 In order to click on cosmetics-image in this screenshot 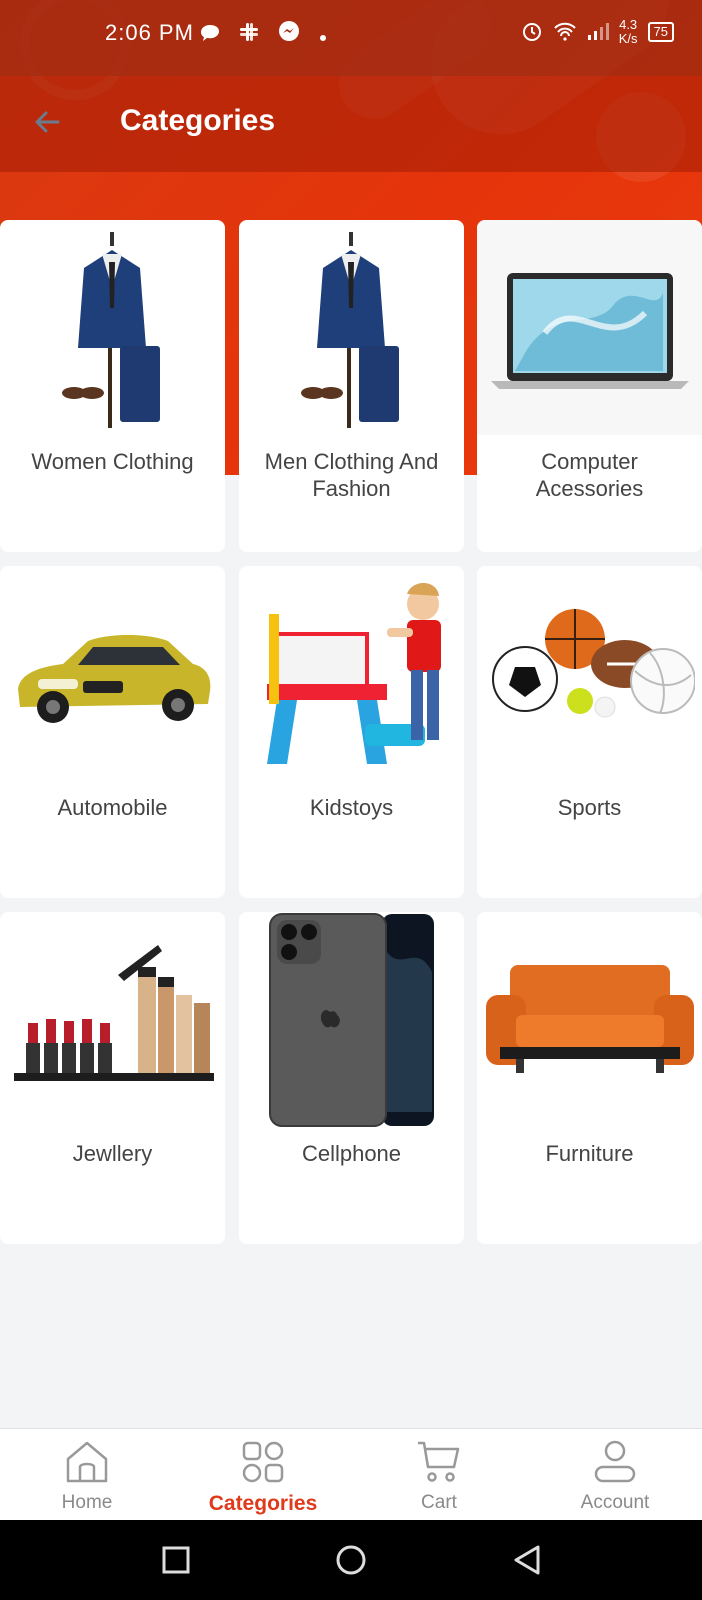, I will do `click(112, 1019)`.